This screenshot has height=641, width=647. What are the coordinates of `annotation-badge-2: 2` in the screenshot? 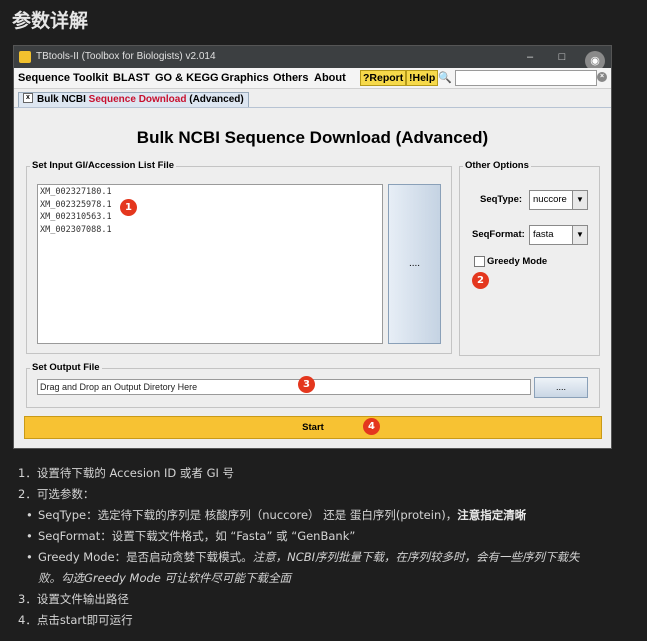 It's located at (480, 280).